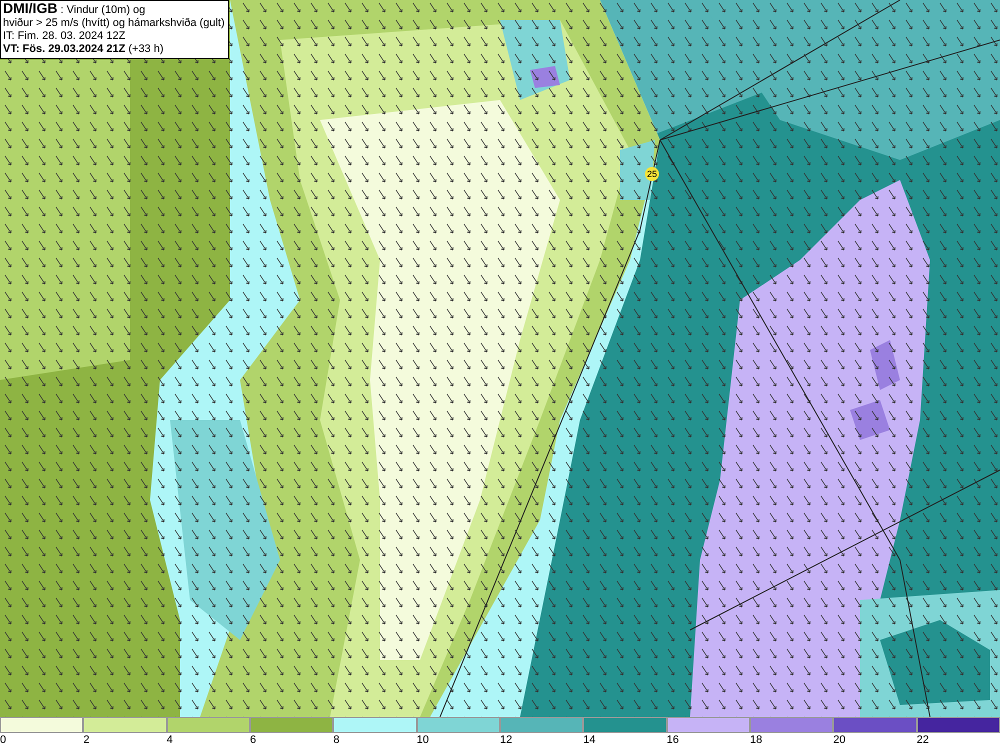  I want to click on legend-label: 4, so click(169, 740).